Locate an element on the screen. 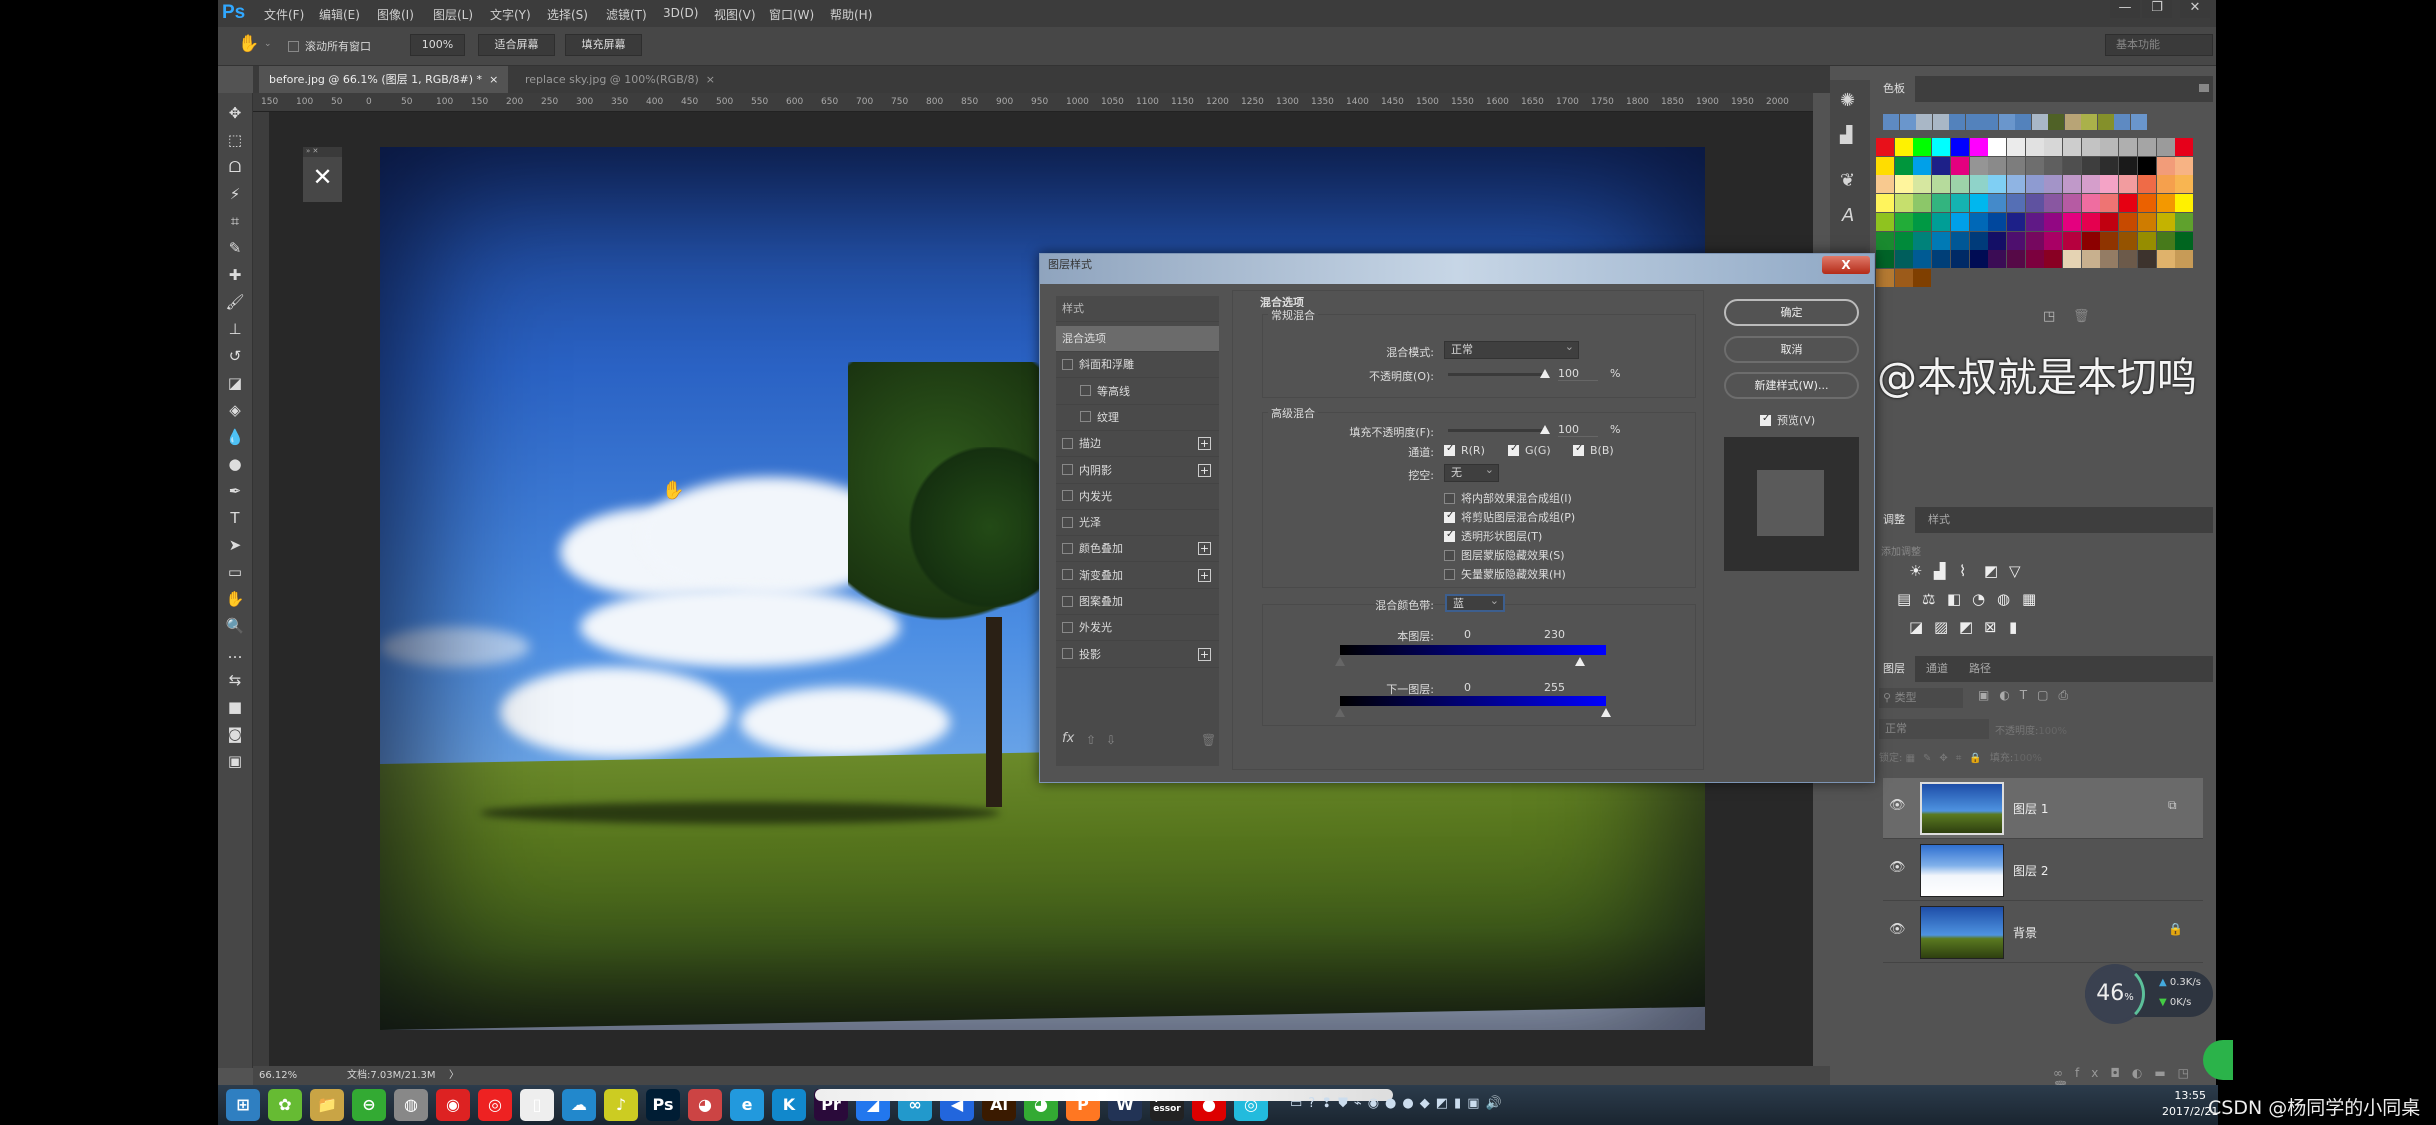 The width and height of the screenshot is (2436, 1125). tray-icon: ▮ is located at coordinates (1460, 1103).